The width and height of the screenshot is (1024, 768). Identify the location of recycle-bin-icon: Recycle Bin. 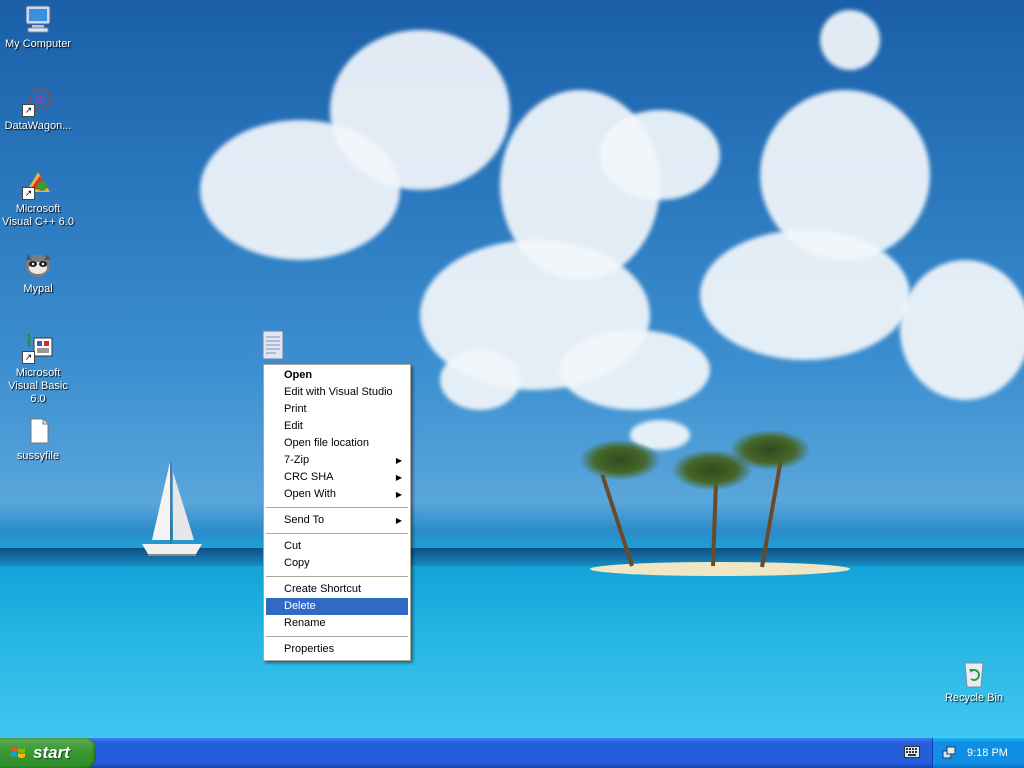
(974, 681).